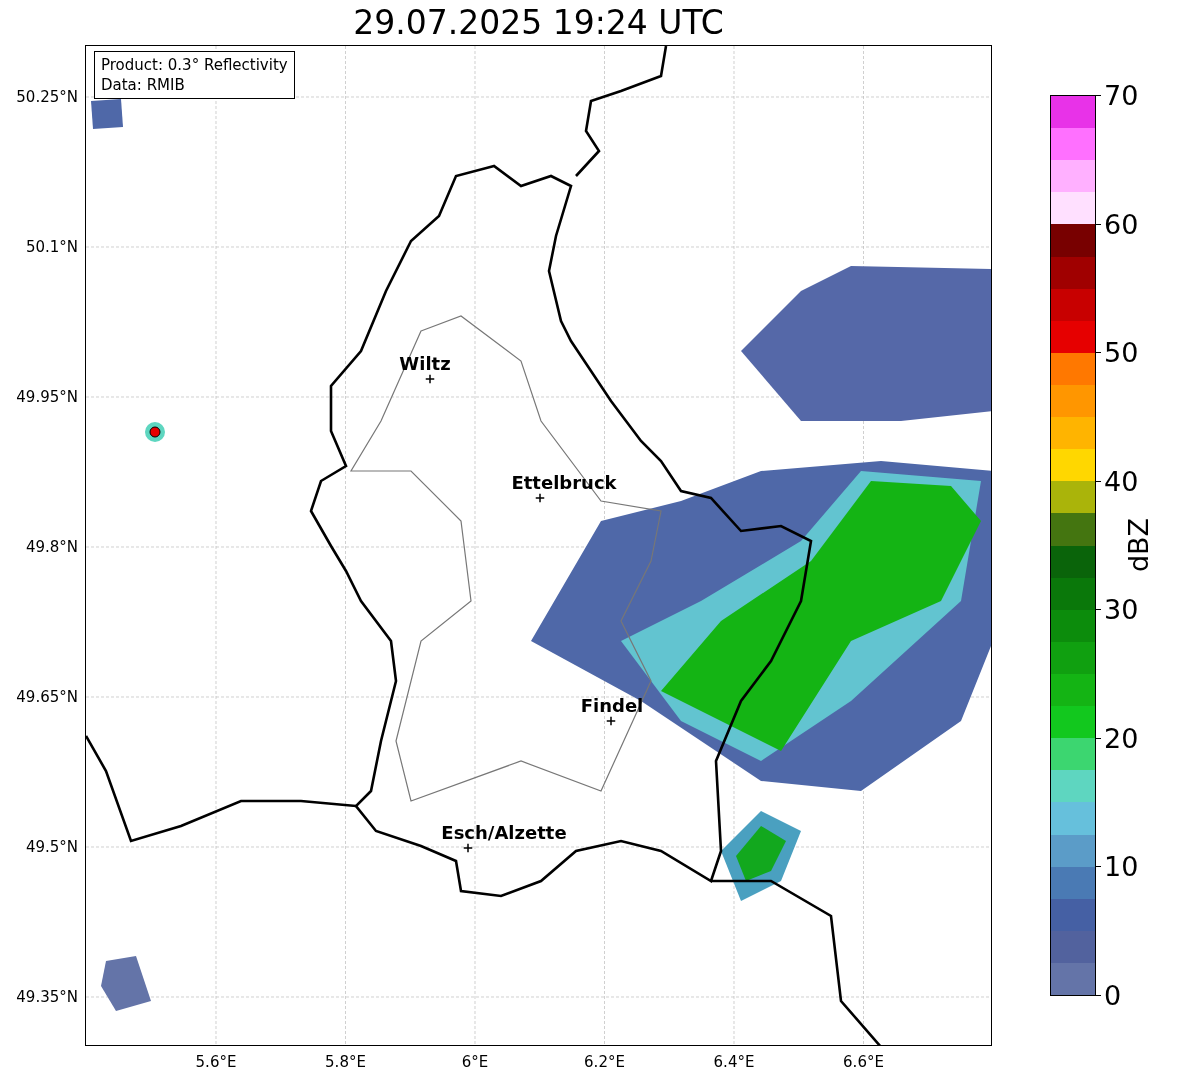 The width and height of the screenshot is (1184, 1081). I want to click on city-label: Ettelbruck, so click(564, 482).